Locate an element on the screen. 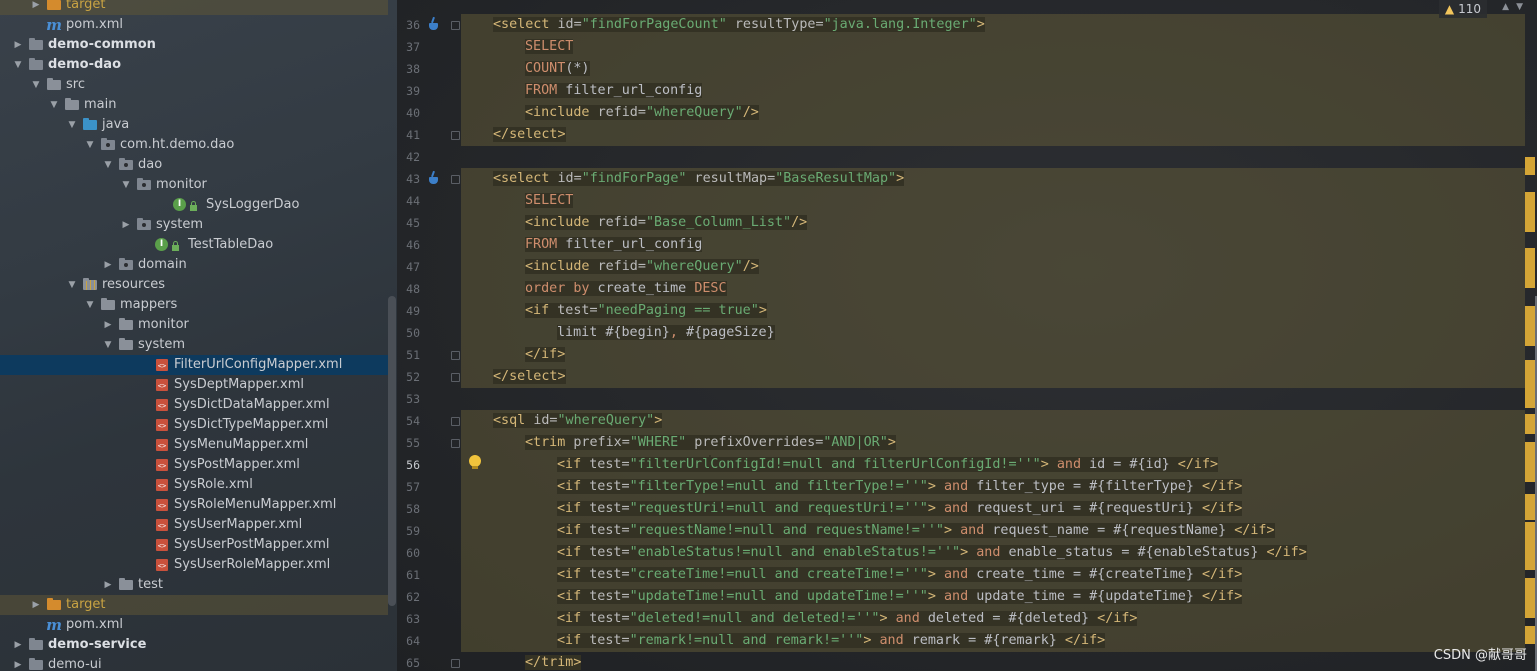  code-line: COUNT(*) is located at coordinates (557, 69).